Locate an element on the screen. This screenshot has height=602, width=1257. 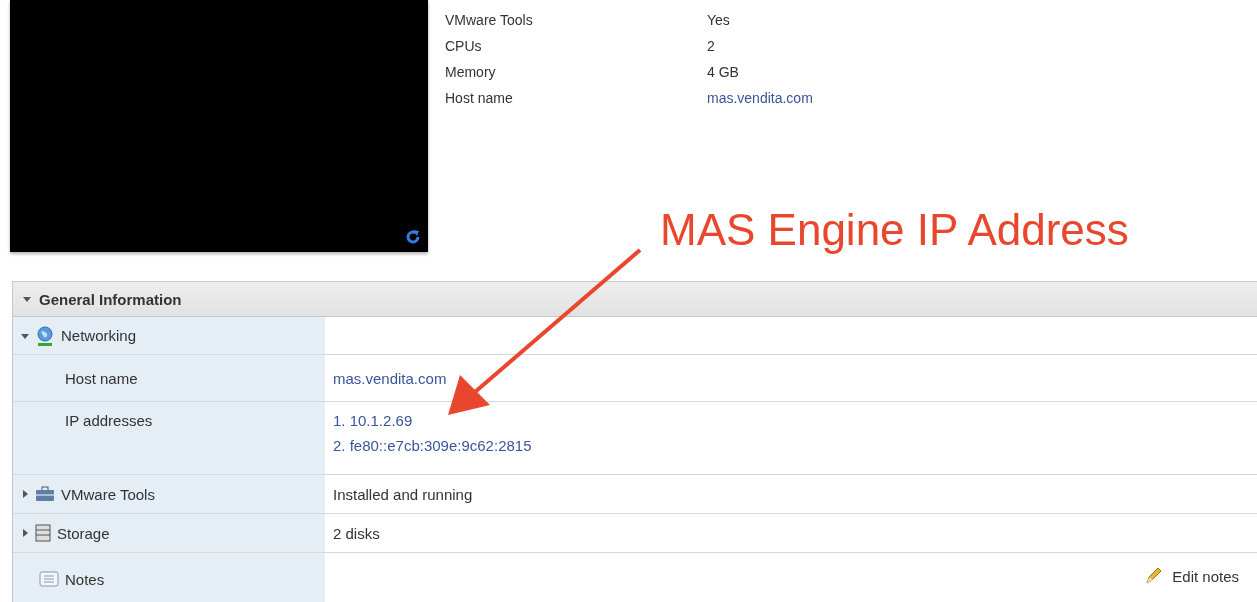
globe-icon is located at coordinates (45, 335).